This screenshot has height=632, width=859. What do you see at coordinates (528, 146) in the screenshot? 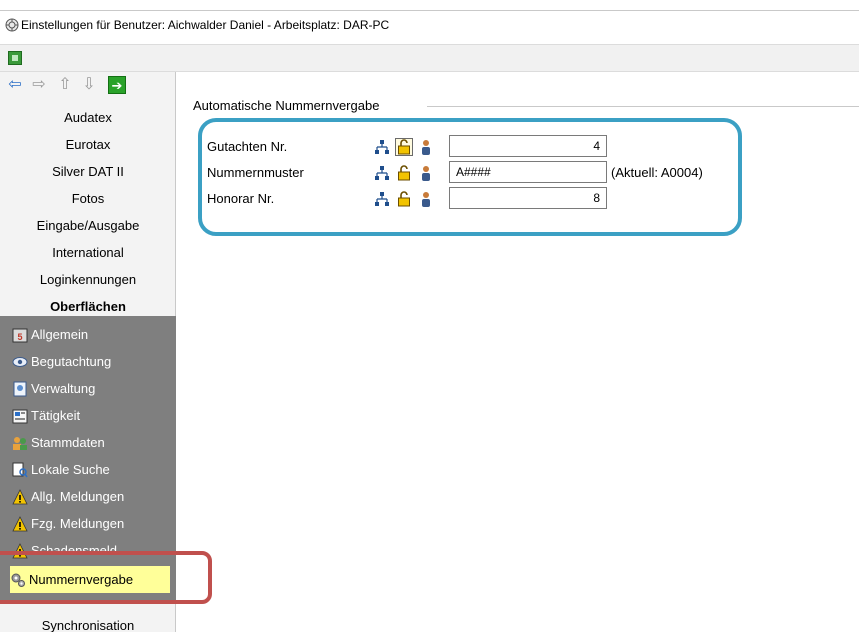
I see `gutachten-nr-input` at bounding box center [528, 146].